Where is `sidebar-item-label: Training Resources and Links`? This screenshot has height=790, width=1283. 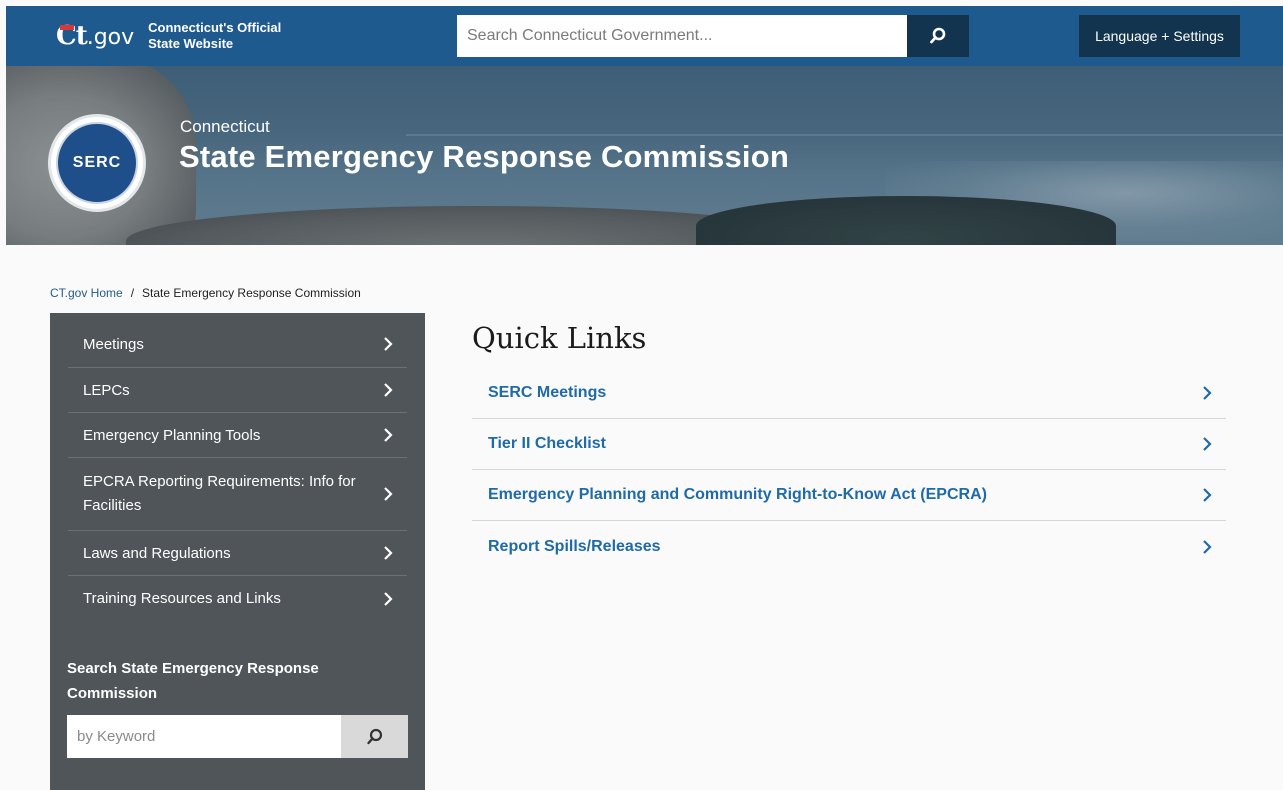
sidebar-item-label: Training Resources and Links is located at coordinates (182, 598).